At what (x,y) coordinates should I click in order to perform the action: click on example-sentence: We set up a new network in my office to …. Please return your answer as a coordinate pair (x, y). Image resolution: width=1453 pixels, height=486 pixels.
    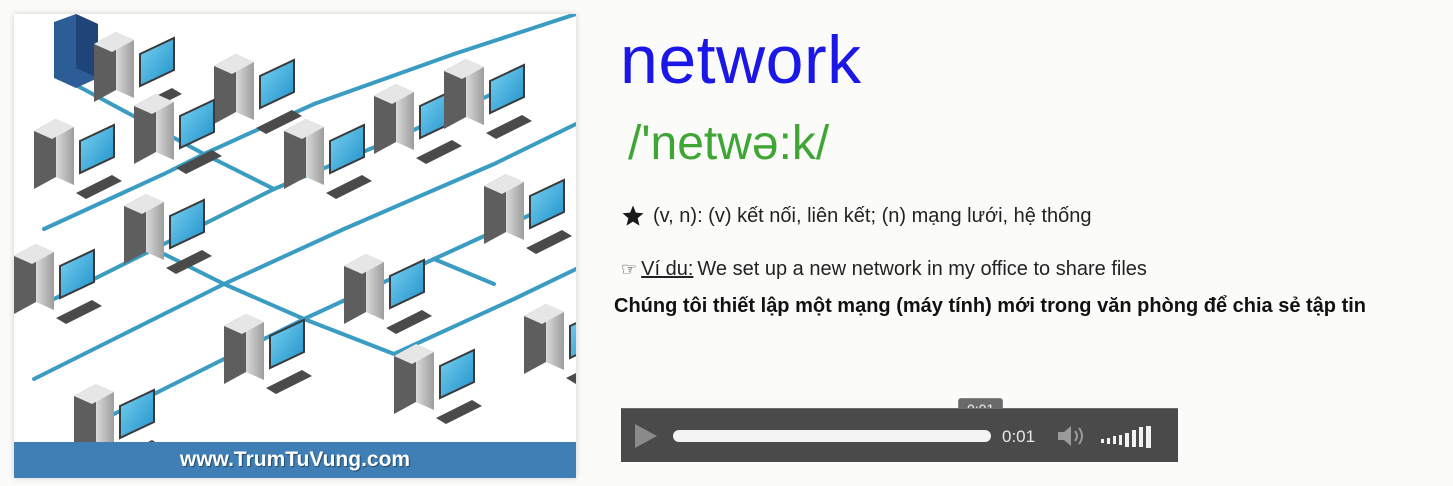
    Looking at the image, I should click on (922, 269).